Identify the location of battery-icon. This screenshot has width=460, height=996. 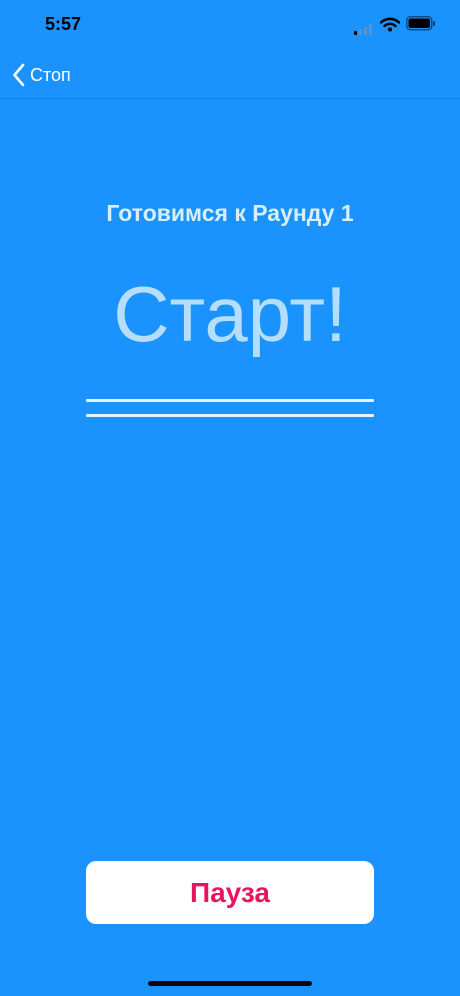
(421, 26).